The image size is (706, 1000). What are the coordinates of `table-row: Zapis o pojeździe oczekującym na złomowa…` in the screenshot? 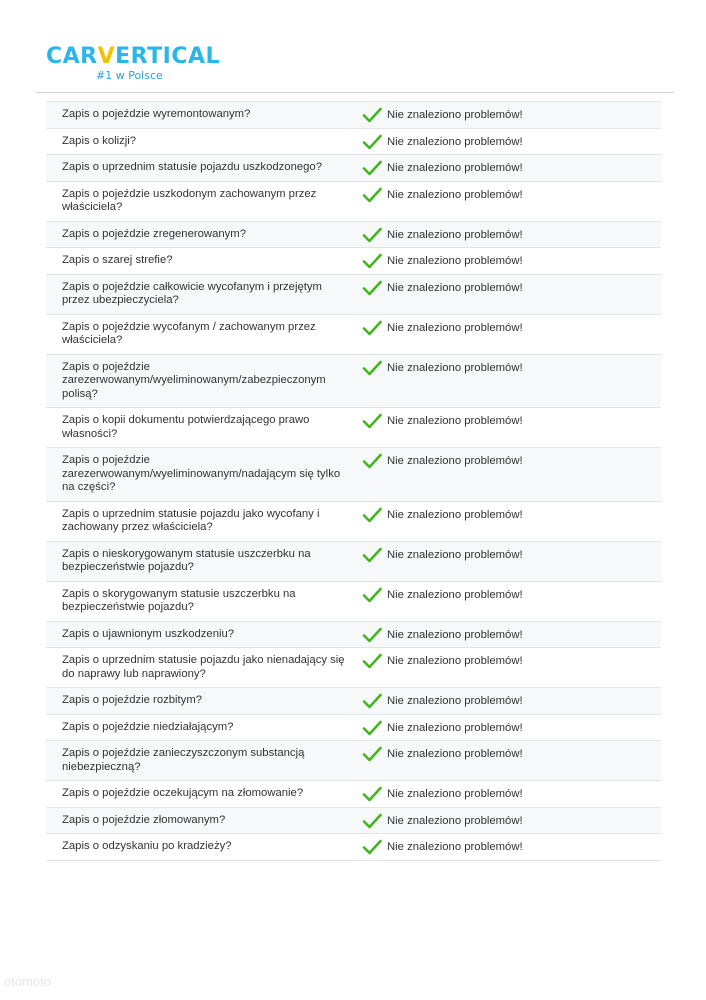 It's located at (353, 794).